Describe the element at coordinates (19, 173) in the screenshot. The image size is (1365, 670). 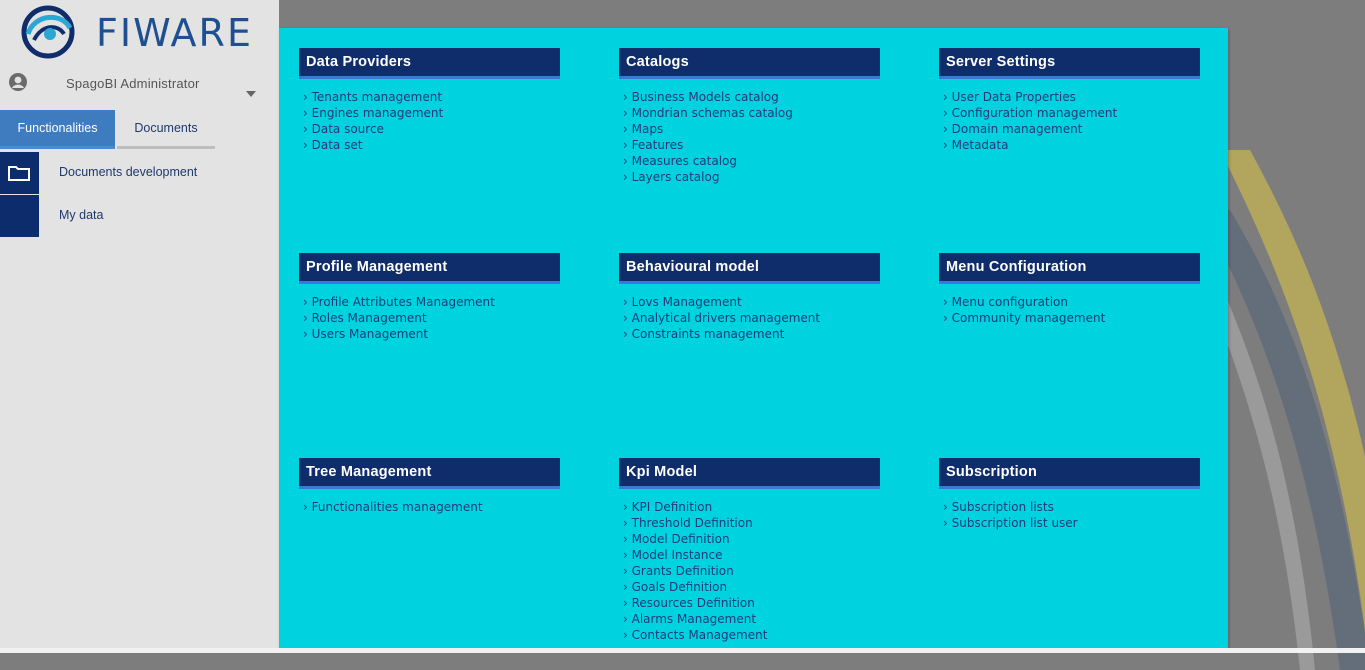
I see `folder-icon` at that location.